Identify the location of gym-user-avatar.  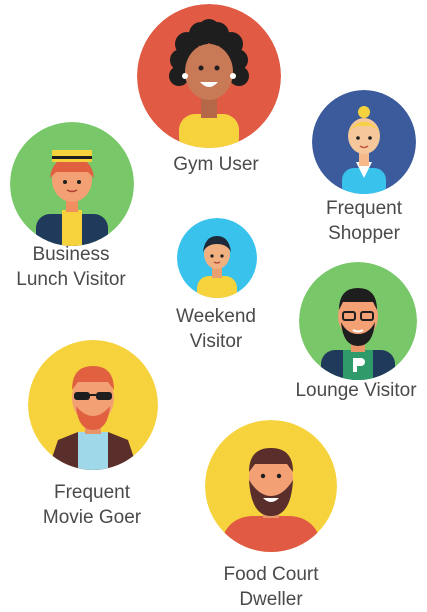
(209, 76).